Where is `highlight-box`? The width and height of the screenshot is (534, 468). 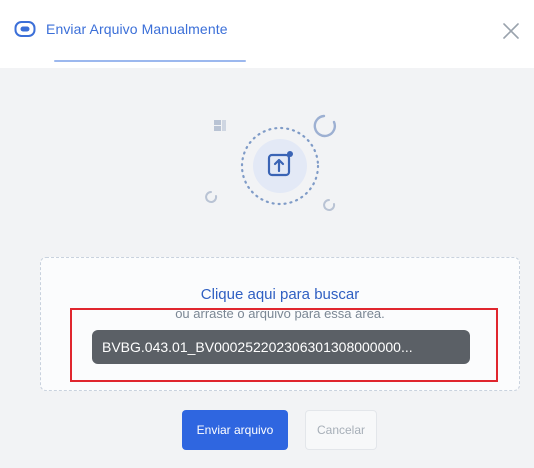 highlight-box is located at coordinates (284, 345).